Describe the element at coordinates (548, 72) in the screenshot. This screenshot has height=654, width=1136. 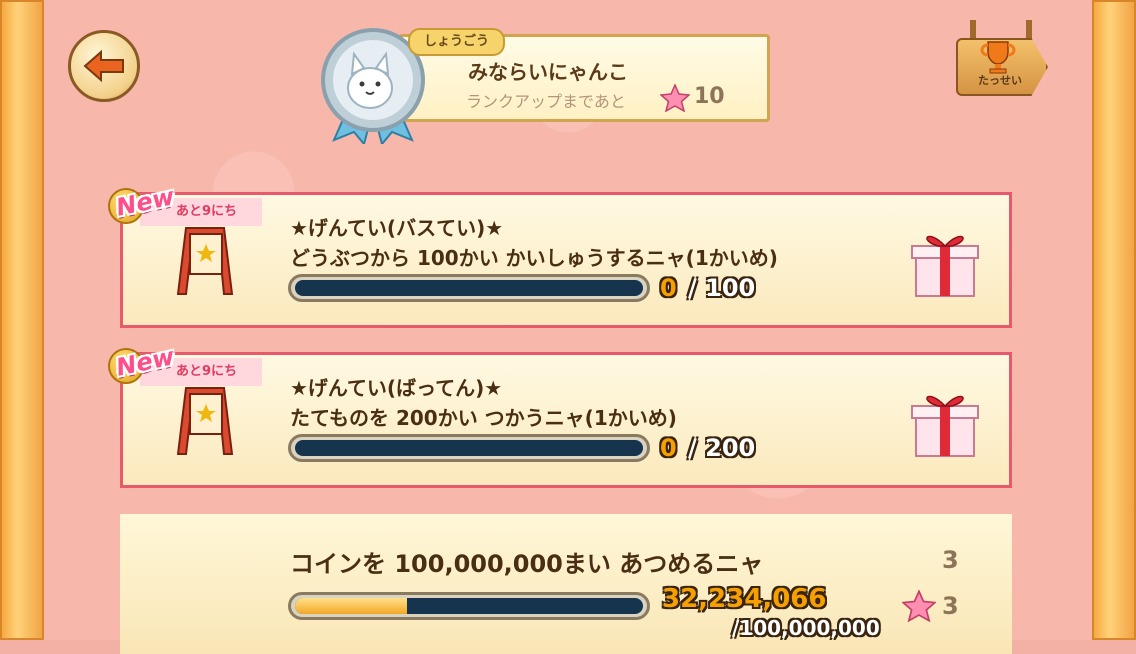
I see `rank-title: みならいにゃんこ` at that location.